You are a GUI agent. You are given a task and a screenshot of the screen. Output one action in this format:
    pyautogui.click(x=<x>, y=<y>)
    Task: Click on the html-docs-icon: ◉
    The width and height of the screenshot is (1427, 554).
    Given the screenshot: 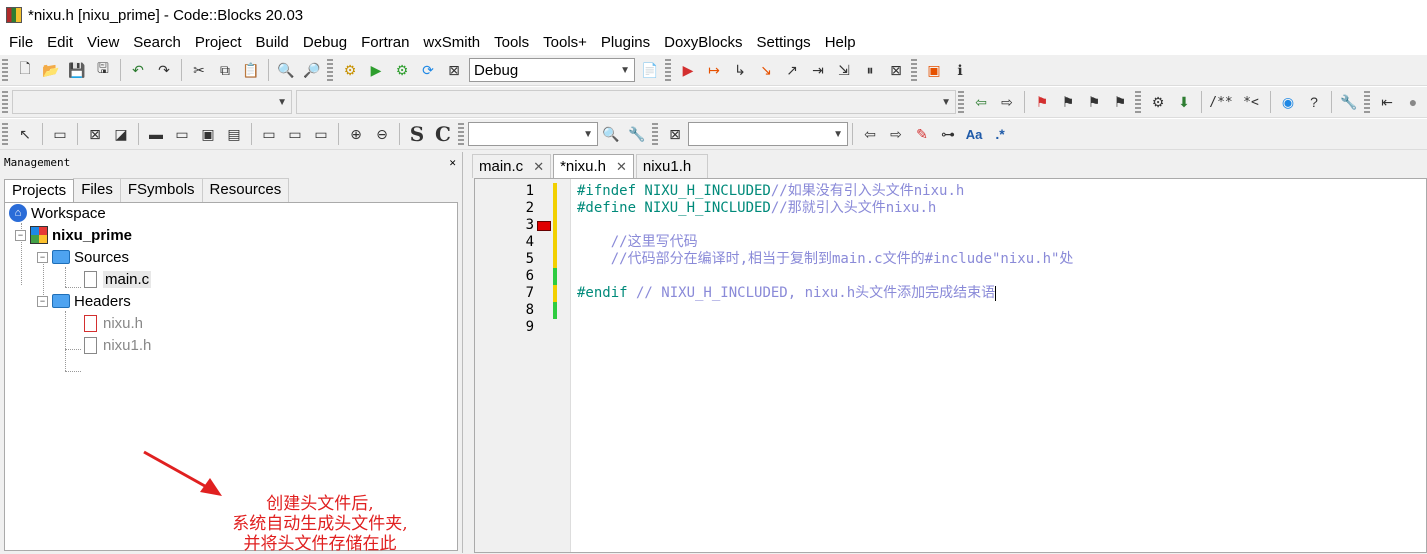 What is the action you would take?
    pyautogui.click(x=1288, y=102)
    